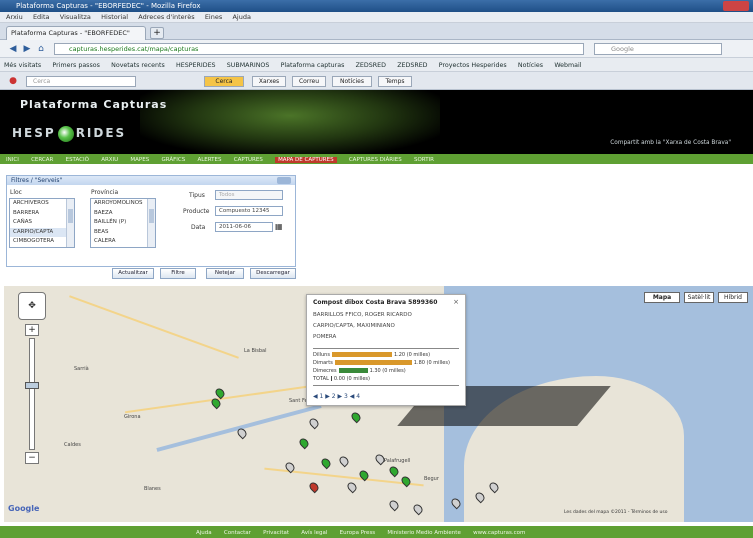 This screenshot has width=753, height=538. What do you see at coordinates (284, 180) in the screenshot?
I see `panel-tools-icon` at bounding box center [284, 180].